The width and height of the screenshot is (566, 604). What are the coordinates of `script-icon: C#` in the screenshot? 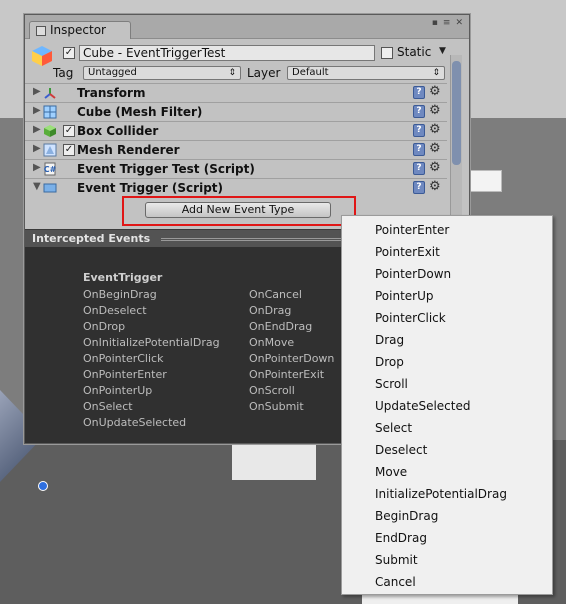 It's located at (50, 169).